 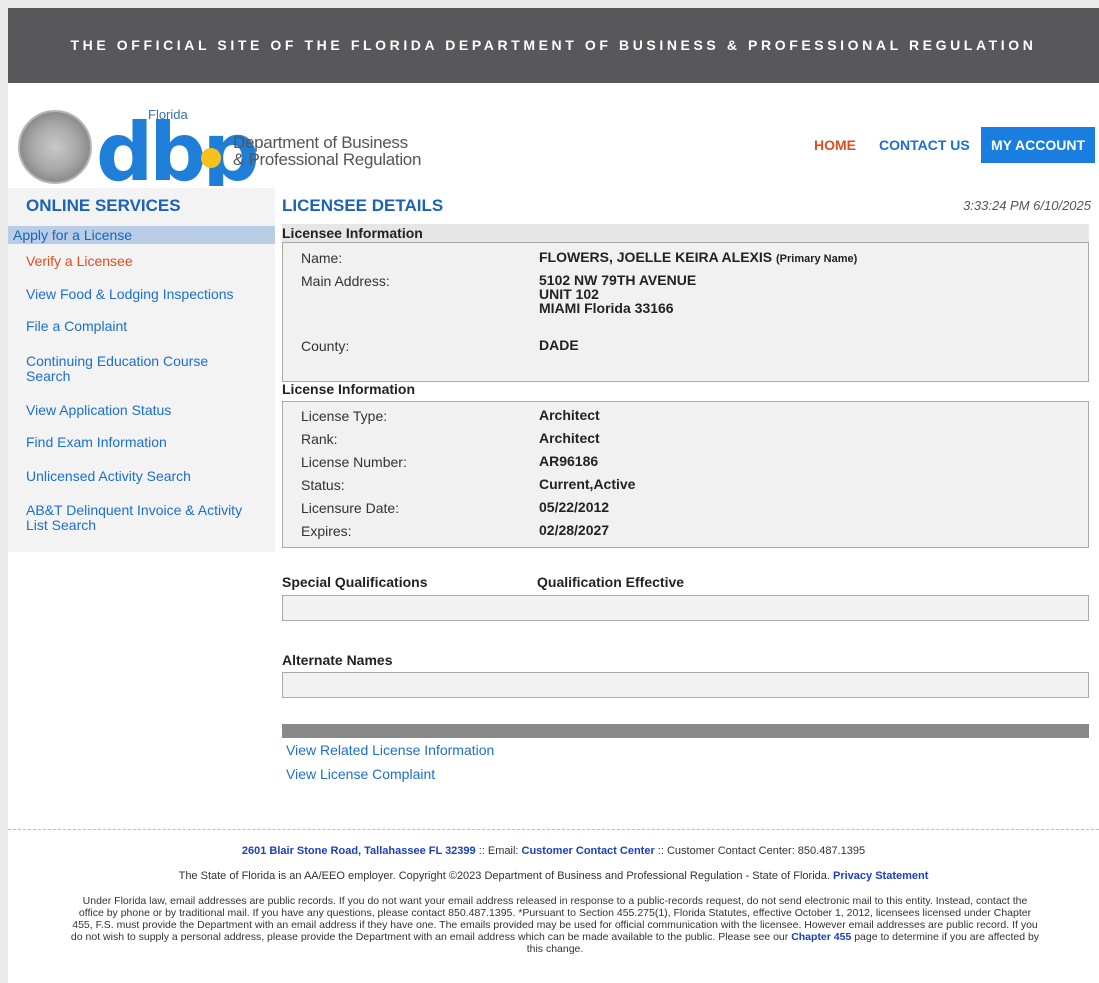 I want to click on dbpr-logo: Florida dbpr, so click(x=176, y=146).